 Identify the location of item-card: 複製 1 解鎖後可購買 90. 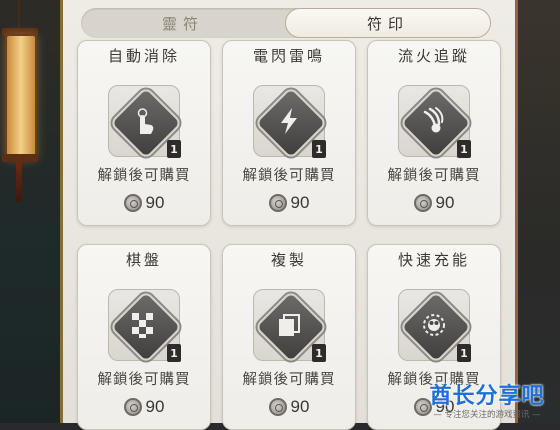
(289, 337).